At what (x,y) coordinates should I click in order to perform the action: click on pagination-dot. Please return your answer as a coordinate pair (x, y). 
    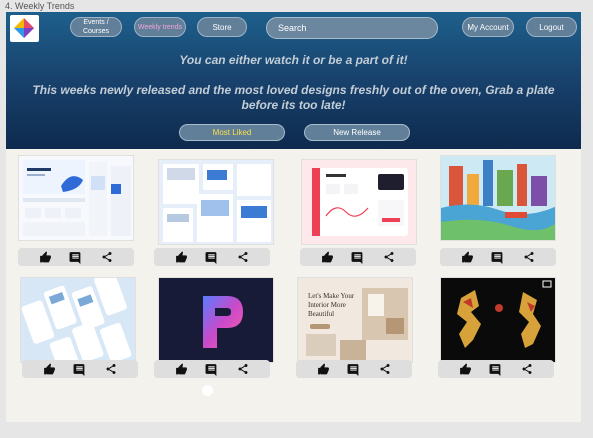
    Looking at the image, I should click on (207, 390).